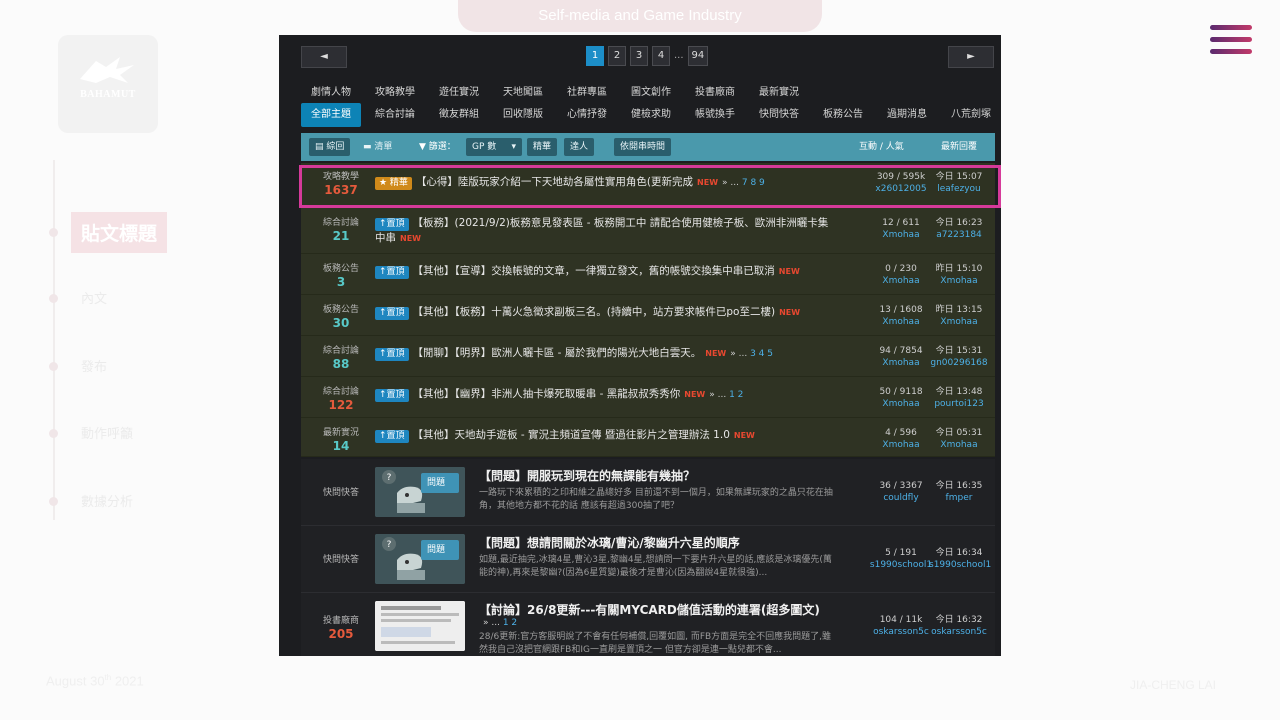 This screenshot has height=720, width=1280. I want to click on page-last-button: 94, so click(698, 56).